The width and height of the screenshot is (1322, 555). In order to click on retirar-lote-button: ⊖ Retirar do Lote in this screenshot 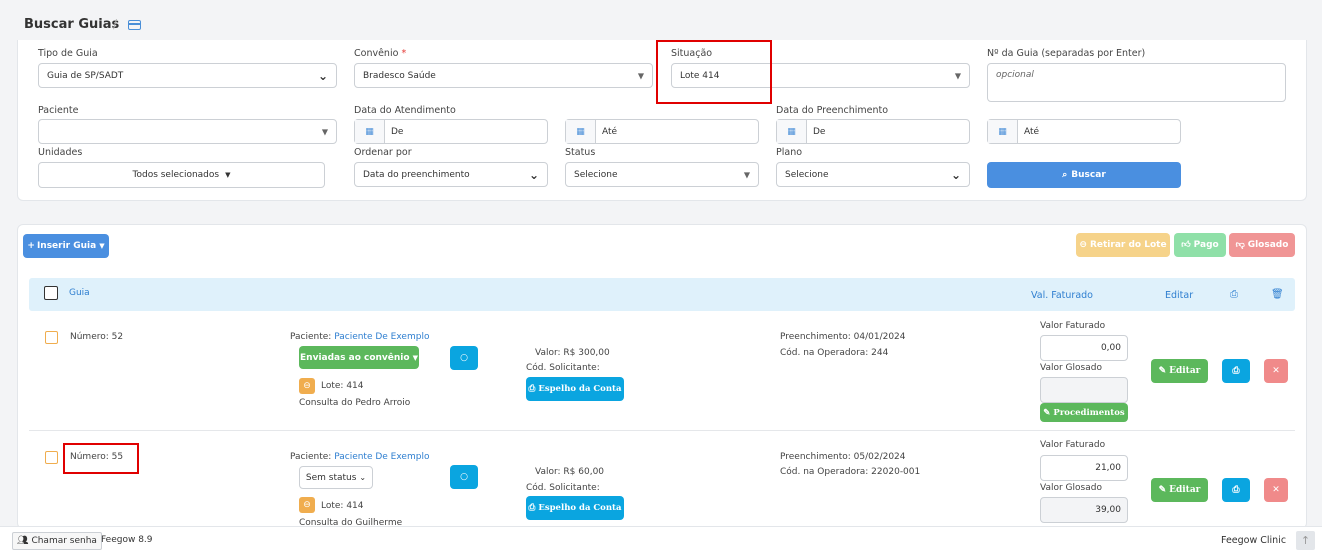, I will do `click(1123, 245)`.